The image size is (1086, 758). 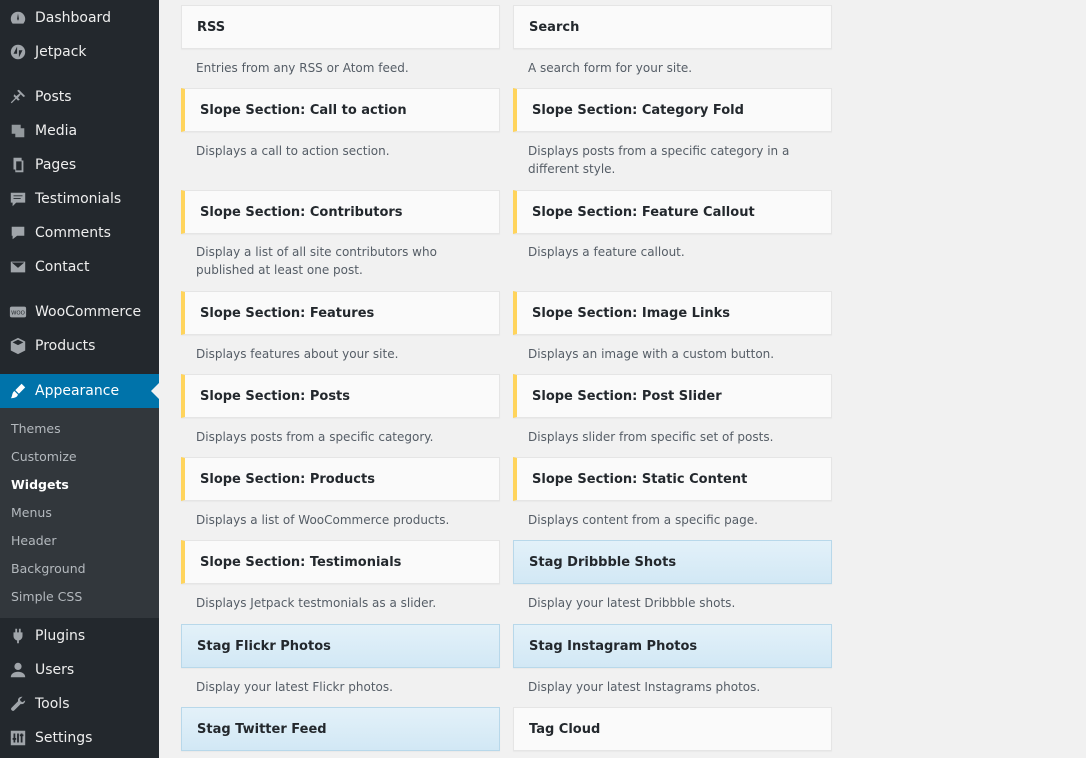 What do you see at coordinates (632, 603) in the screenshot?
I see `widget-stag-dribbble-shots-description: Display your latest Dribbble shots.` at bounding box center [632, 603].